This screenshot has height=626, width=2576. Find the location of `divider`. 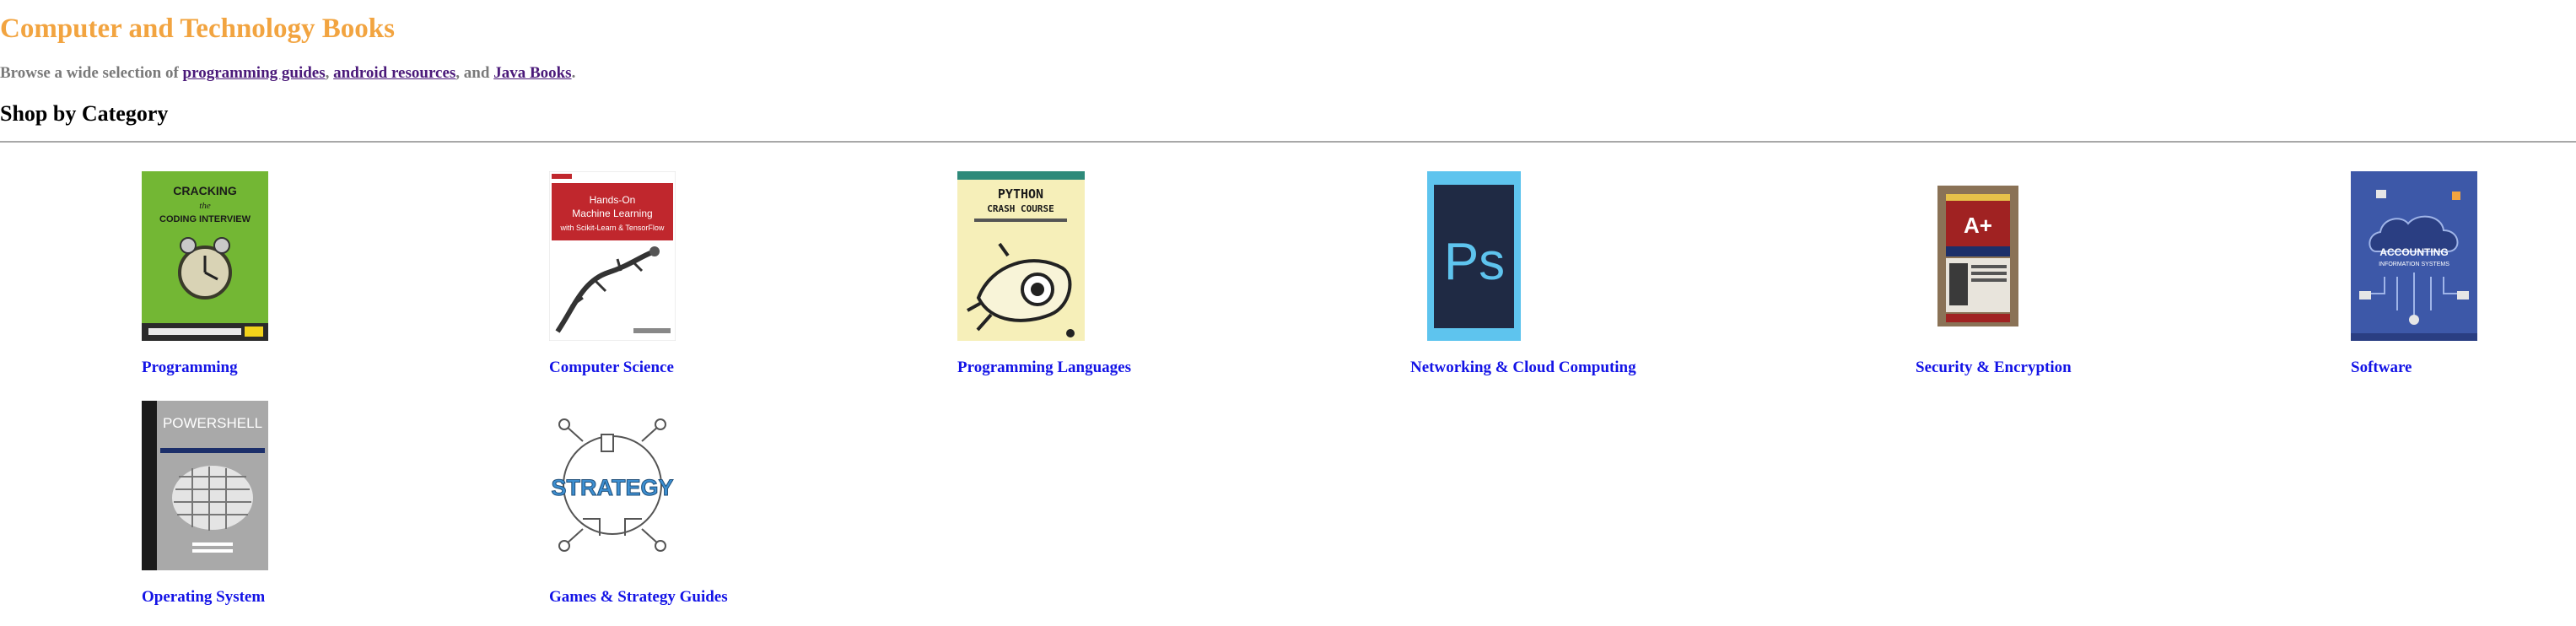

divider is located at coordinates (1288, 142).